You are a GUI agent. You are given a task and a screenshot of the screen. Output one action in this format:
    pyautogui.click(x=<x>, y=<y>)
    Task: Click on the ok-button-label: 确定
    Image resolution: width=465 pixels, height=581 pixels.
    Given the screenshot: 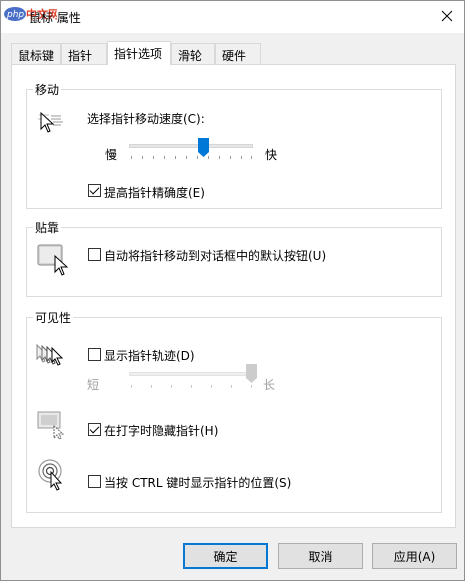 What is the action you would take?
    pyautogui.click(x=225, y=556)
    